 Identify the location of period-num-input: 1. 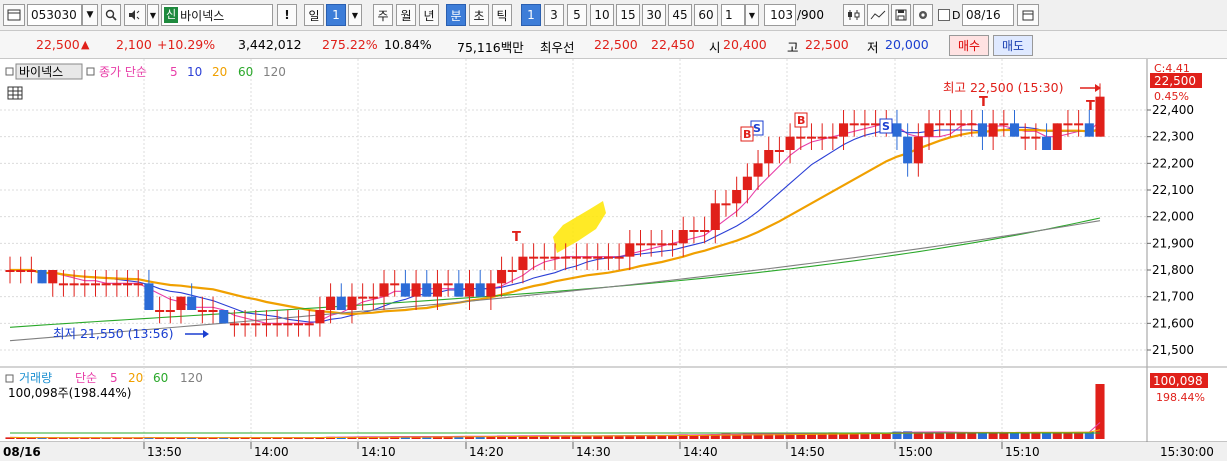
(336, 15).